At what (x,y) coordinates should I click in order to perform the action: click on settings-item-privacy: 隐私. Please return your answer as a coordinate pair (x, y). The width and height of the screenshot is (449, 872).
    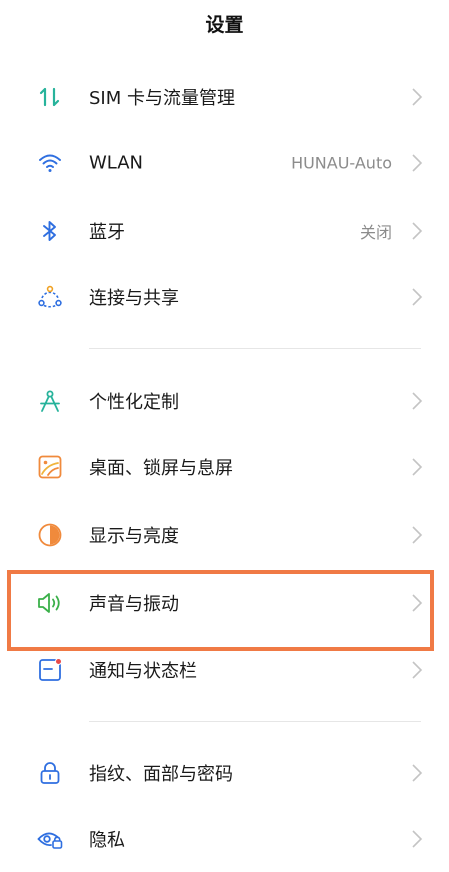
    Looking at the image, I should click on (224, 839).